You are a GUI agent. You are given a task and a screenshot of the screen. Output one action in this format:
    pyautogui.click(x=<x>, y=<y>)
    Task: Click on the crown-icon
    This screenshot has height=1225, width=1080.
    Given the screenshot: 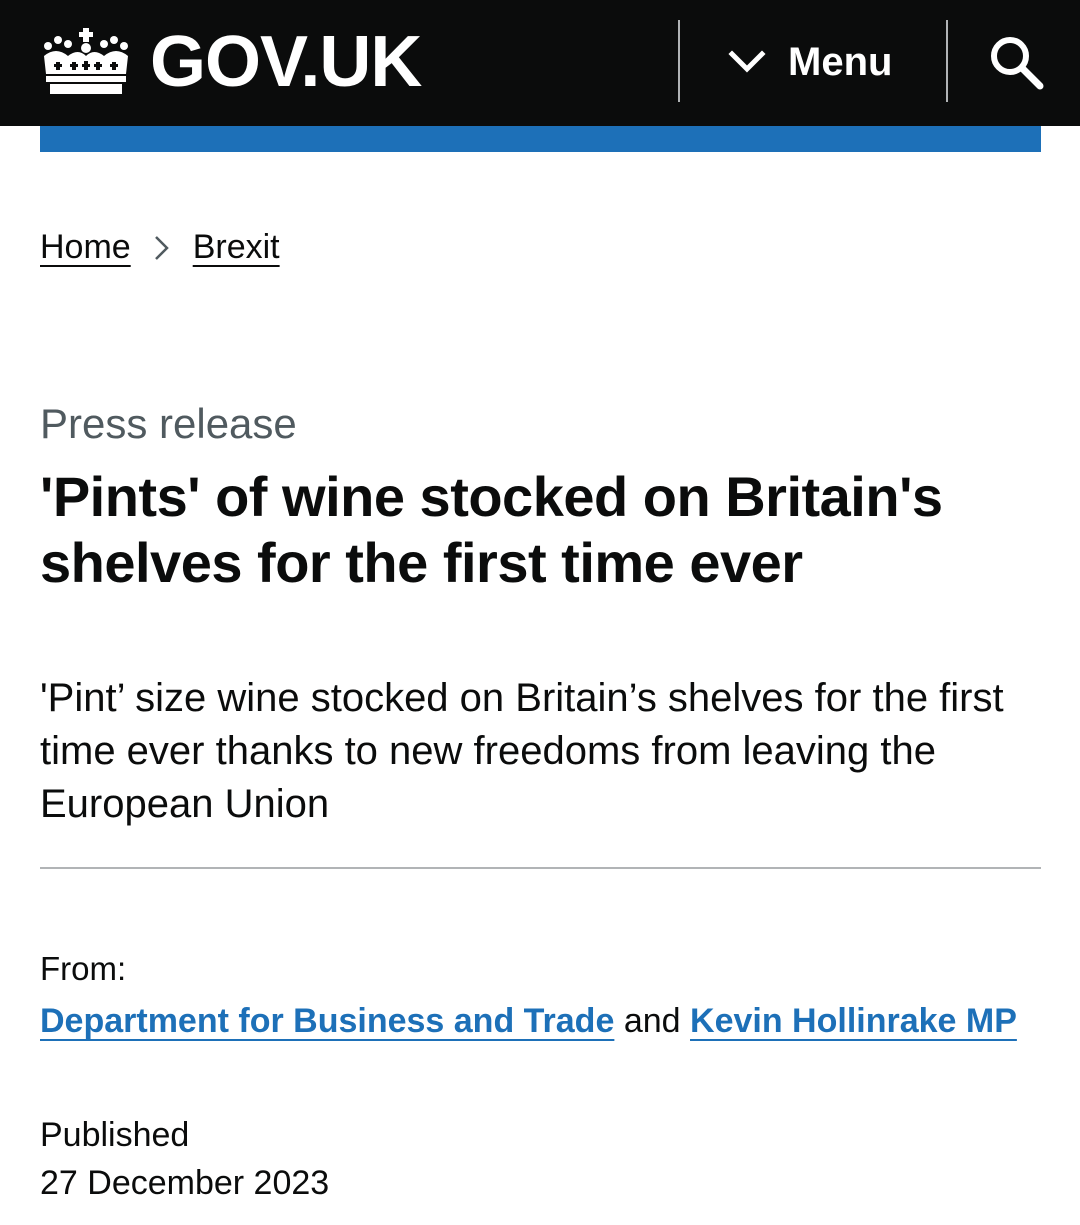 What is the action you would take?
    pyautogui.click(x=86, y=61)
    